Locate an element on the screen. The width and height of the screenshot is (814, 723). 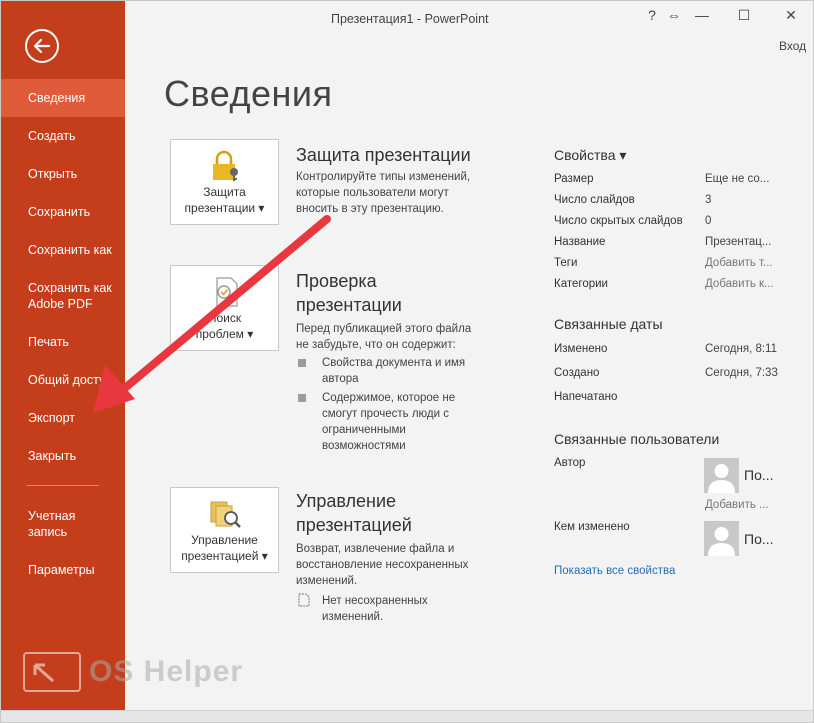
inspect-bullet-properties: Свойства документа и имя автора is located at coordinates (394, 371).